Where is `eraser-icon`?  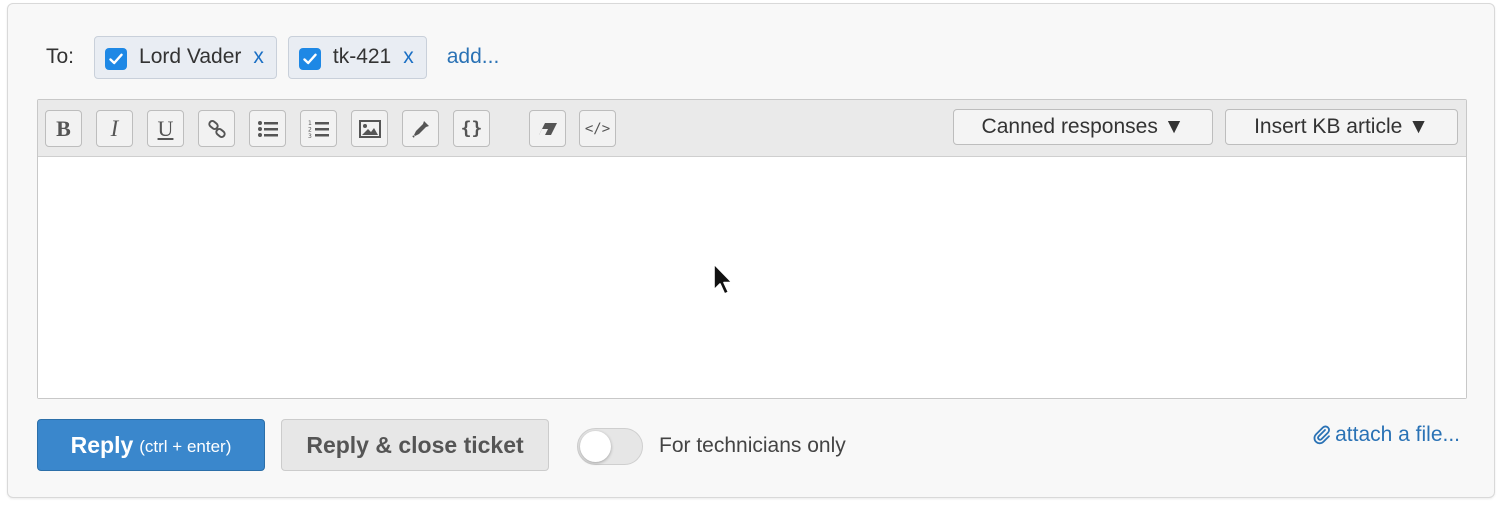
eraser-icon is located at coordinates (547, 128).